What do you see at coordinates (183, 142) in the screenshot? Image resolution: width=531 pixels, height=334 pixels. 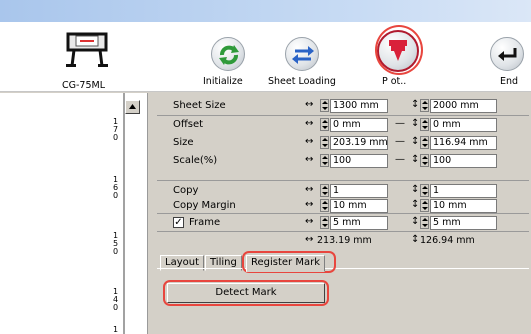 I see `row-label: Size` at bounding box center [183, 142].